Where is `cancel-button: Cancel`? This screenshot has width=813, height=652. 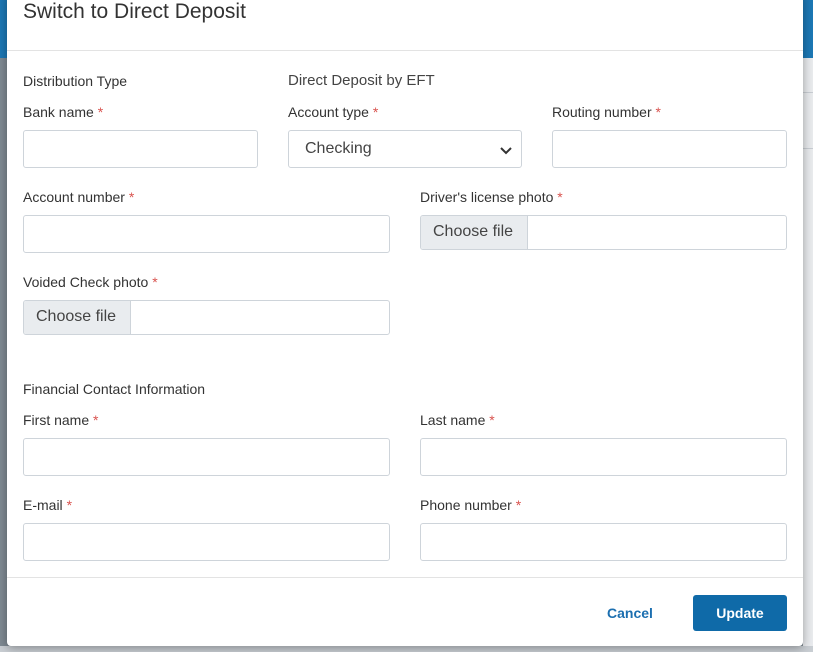
cancel-button: Cancel is located at coordinates (630, 613).